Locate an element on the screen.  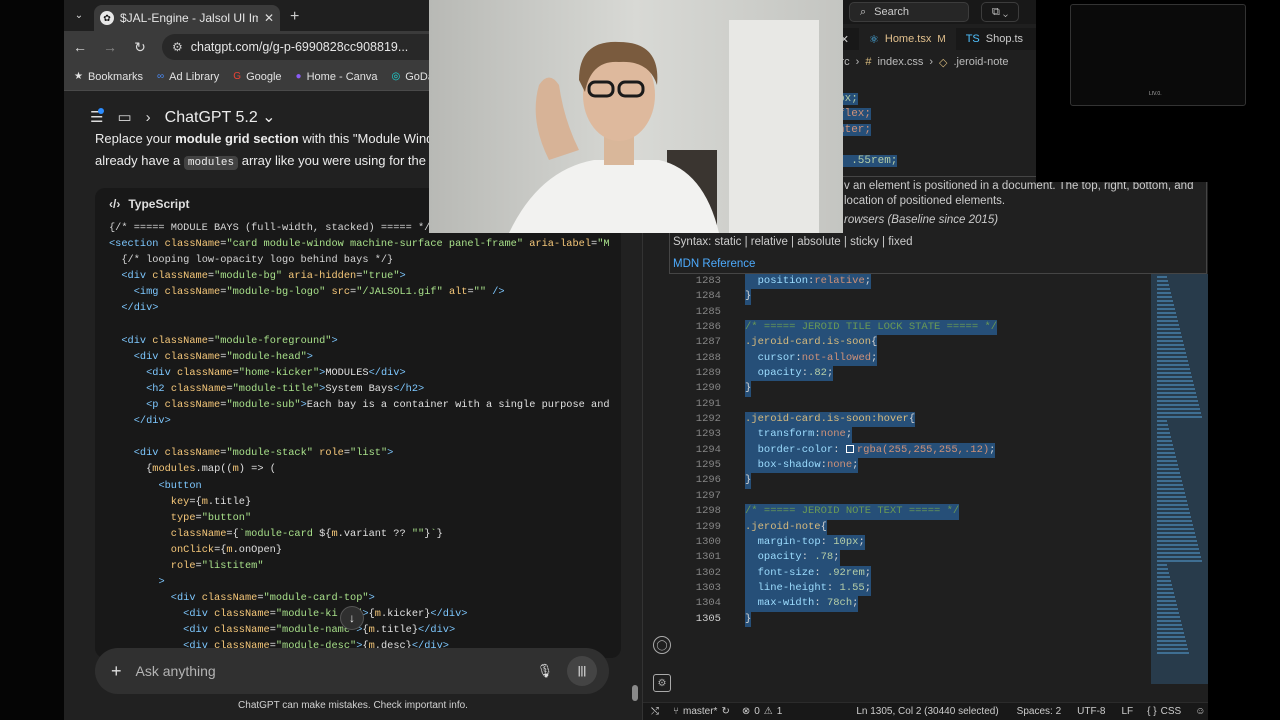
window-preview-thumbnail: LIV.0. is located at coordinates (1158, 55).